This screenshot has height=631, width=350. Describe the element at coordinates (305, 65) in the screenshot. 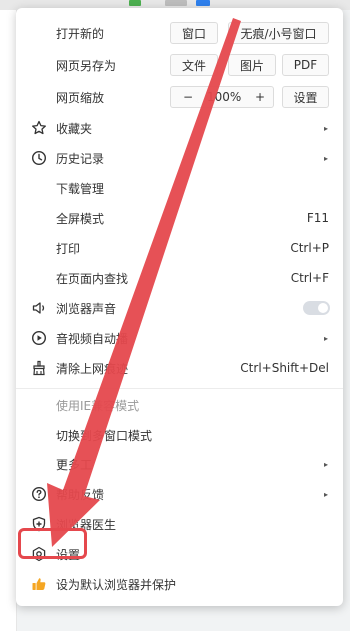

I see `save-as-pdf-button: PDF` at that location.